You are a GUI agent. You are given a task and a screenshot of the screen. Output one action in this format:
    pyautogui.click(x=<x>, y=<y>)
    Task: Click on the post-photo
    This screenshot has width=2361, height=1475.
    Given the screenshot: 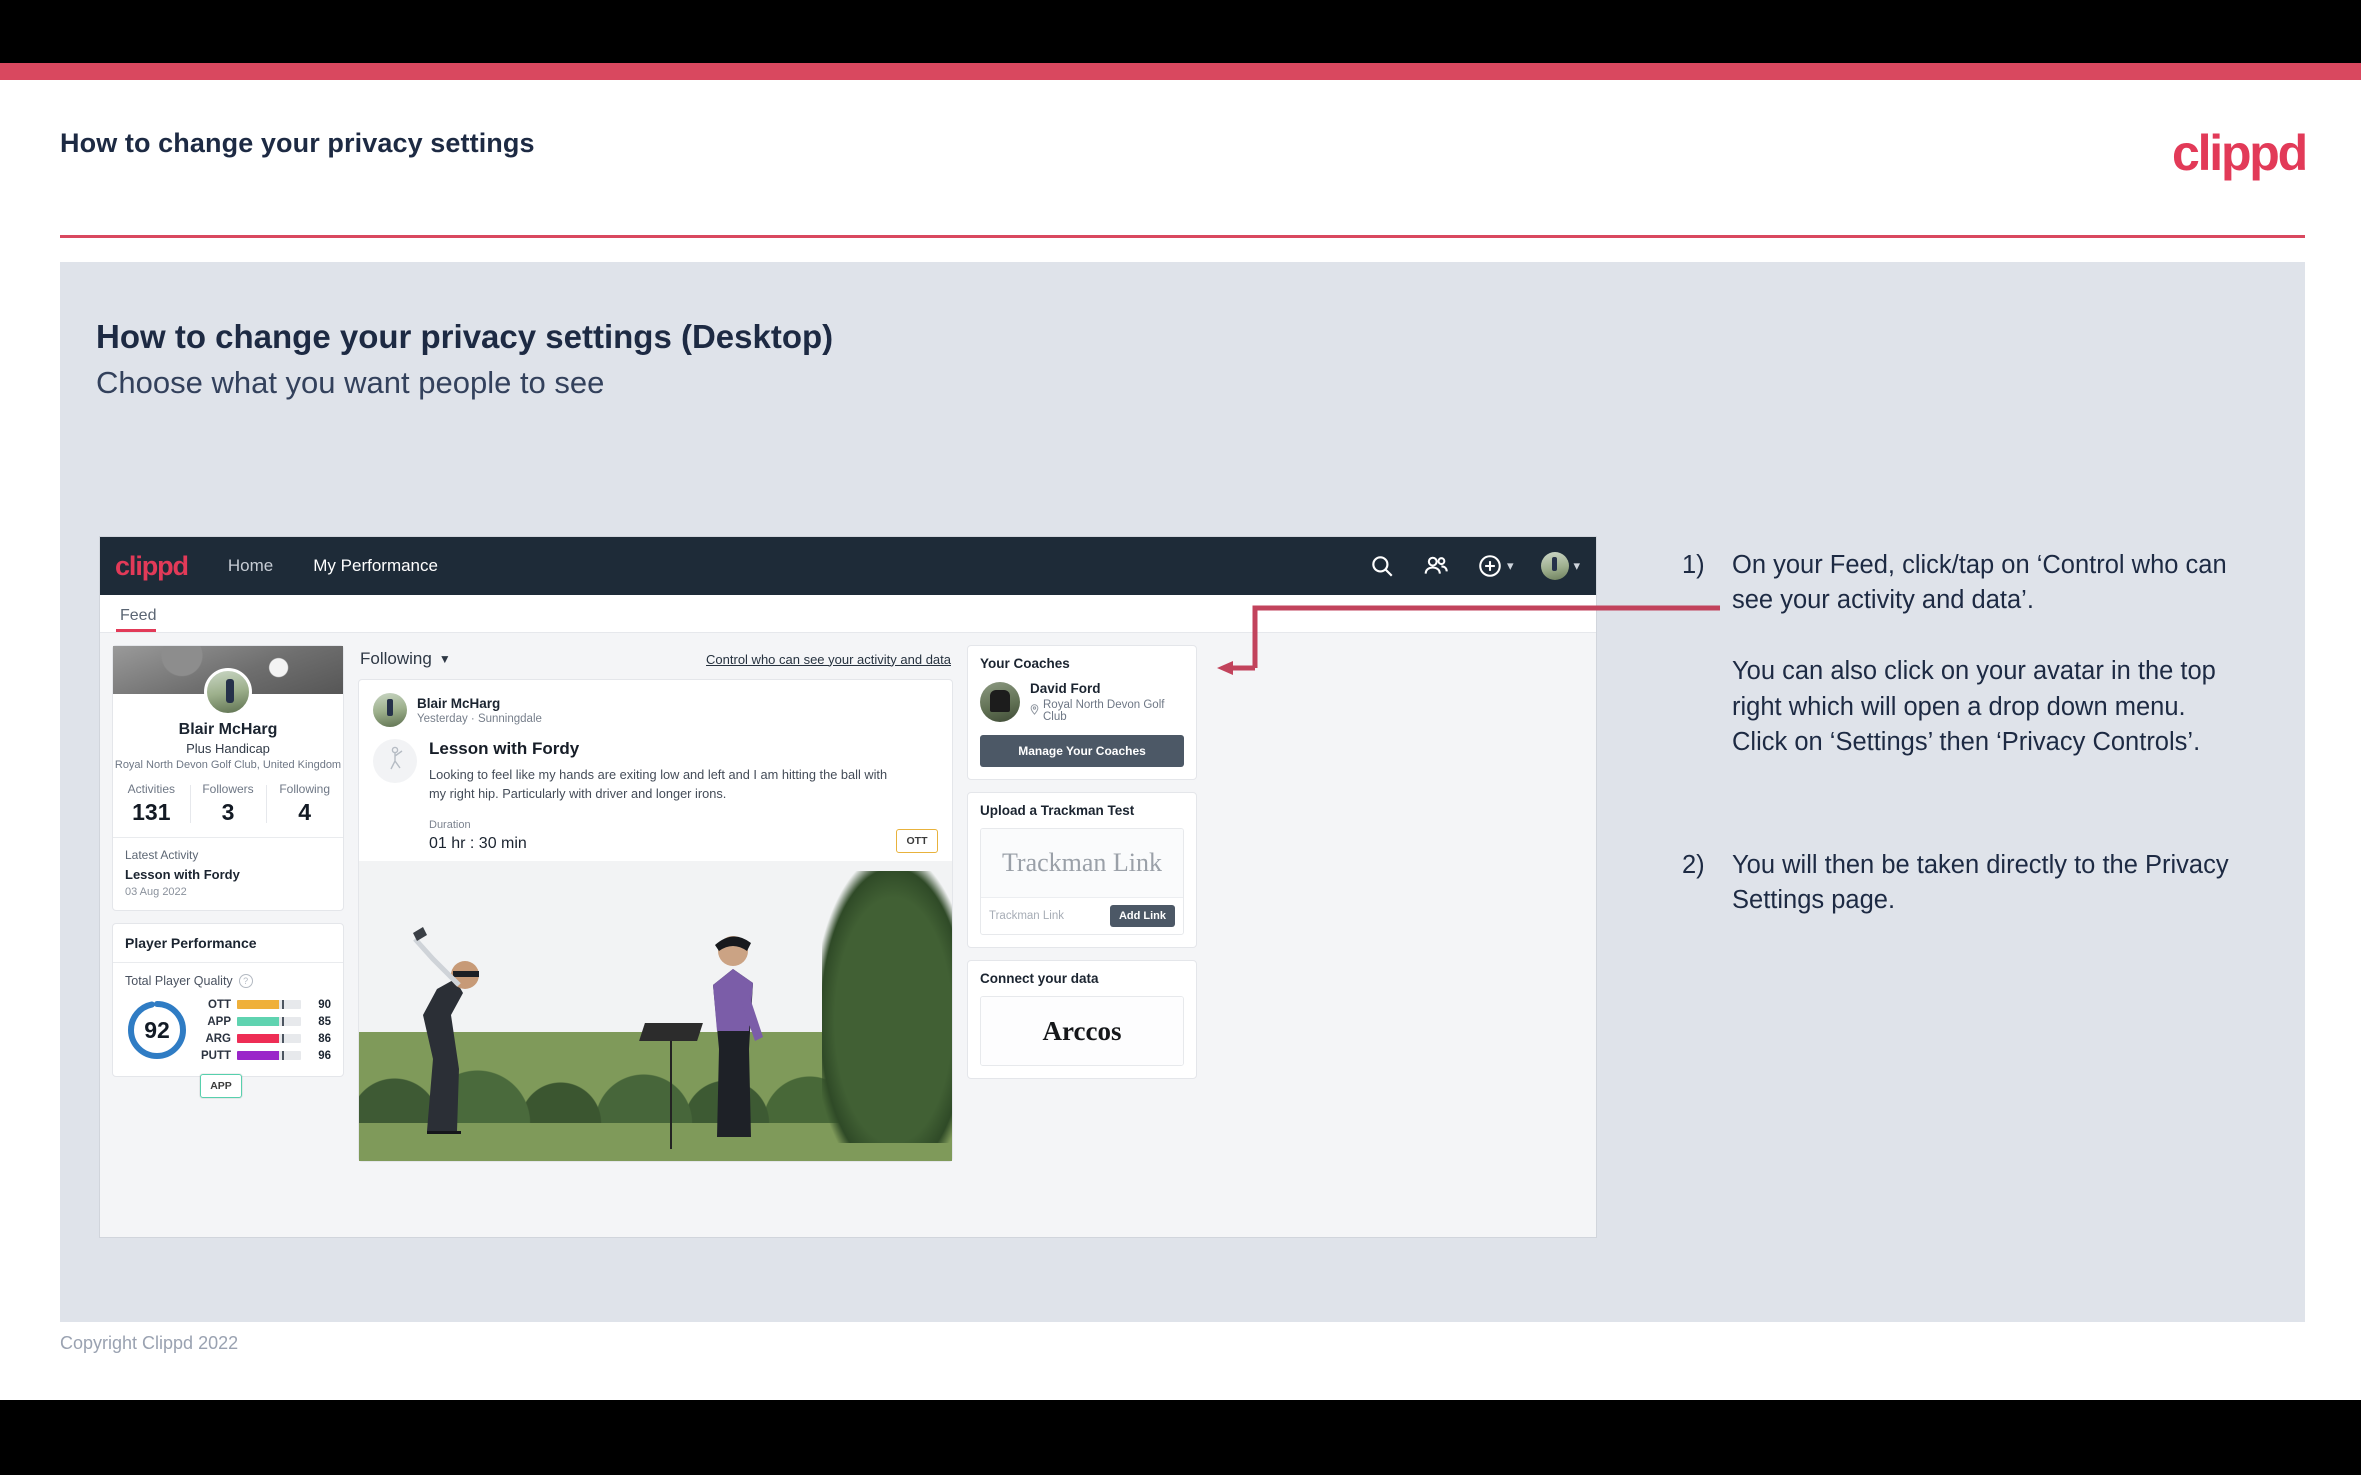 What is the action you would take?
    pyautogui.click(x=655, y=1011)
    